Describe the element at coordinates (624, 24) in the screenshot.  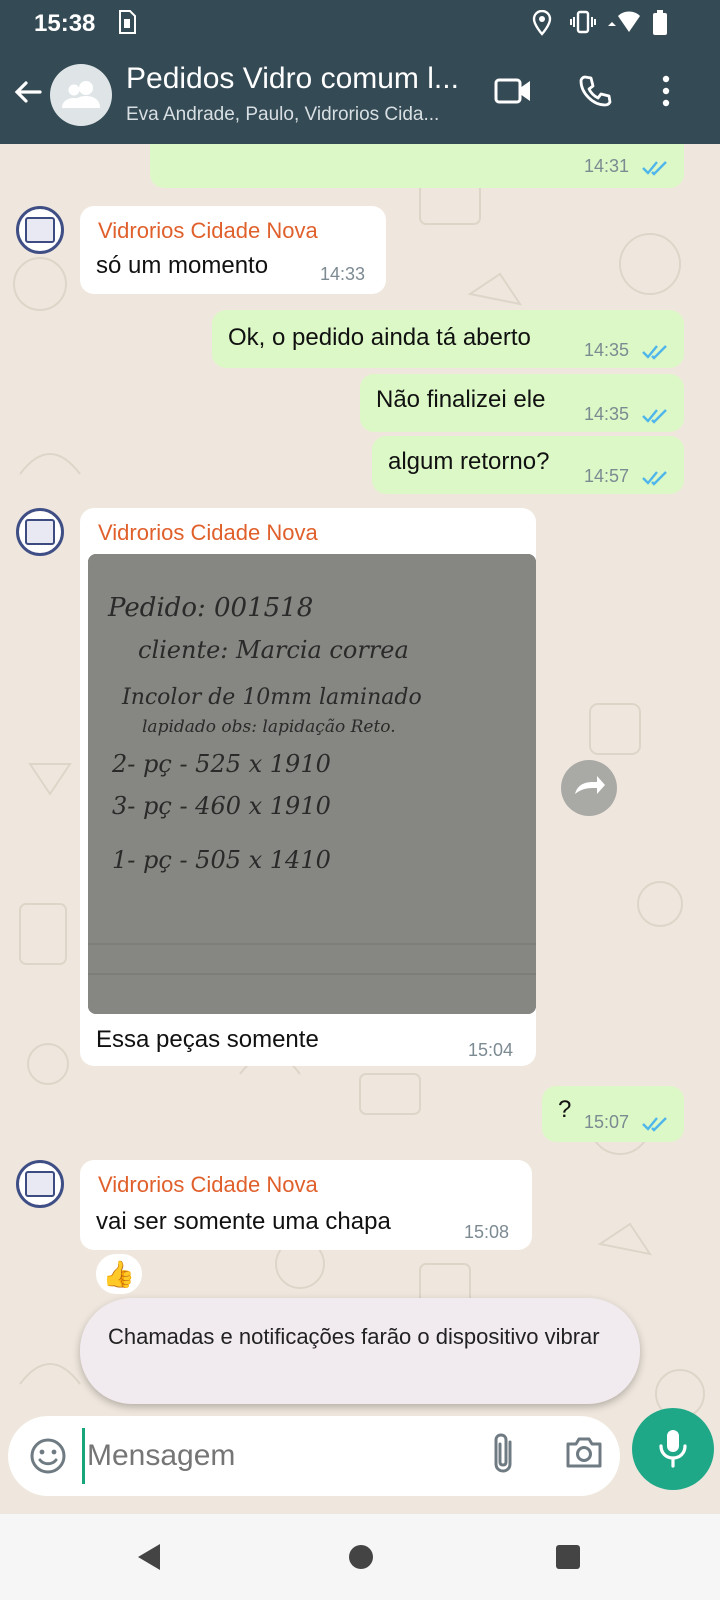
I see `wifi-icon` at that location.